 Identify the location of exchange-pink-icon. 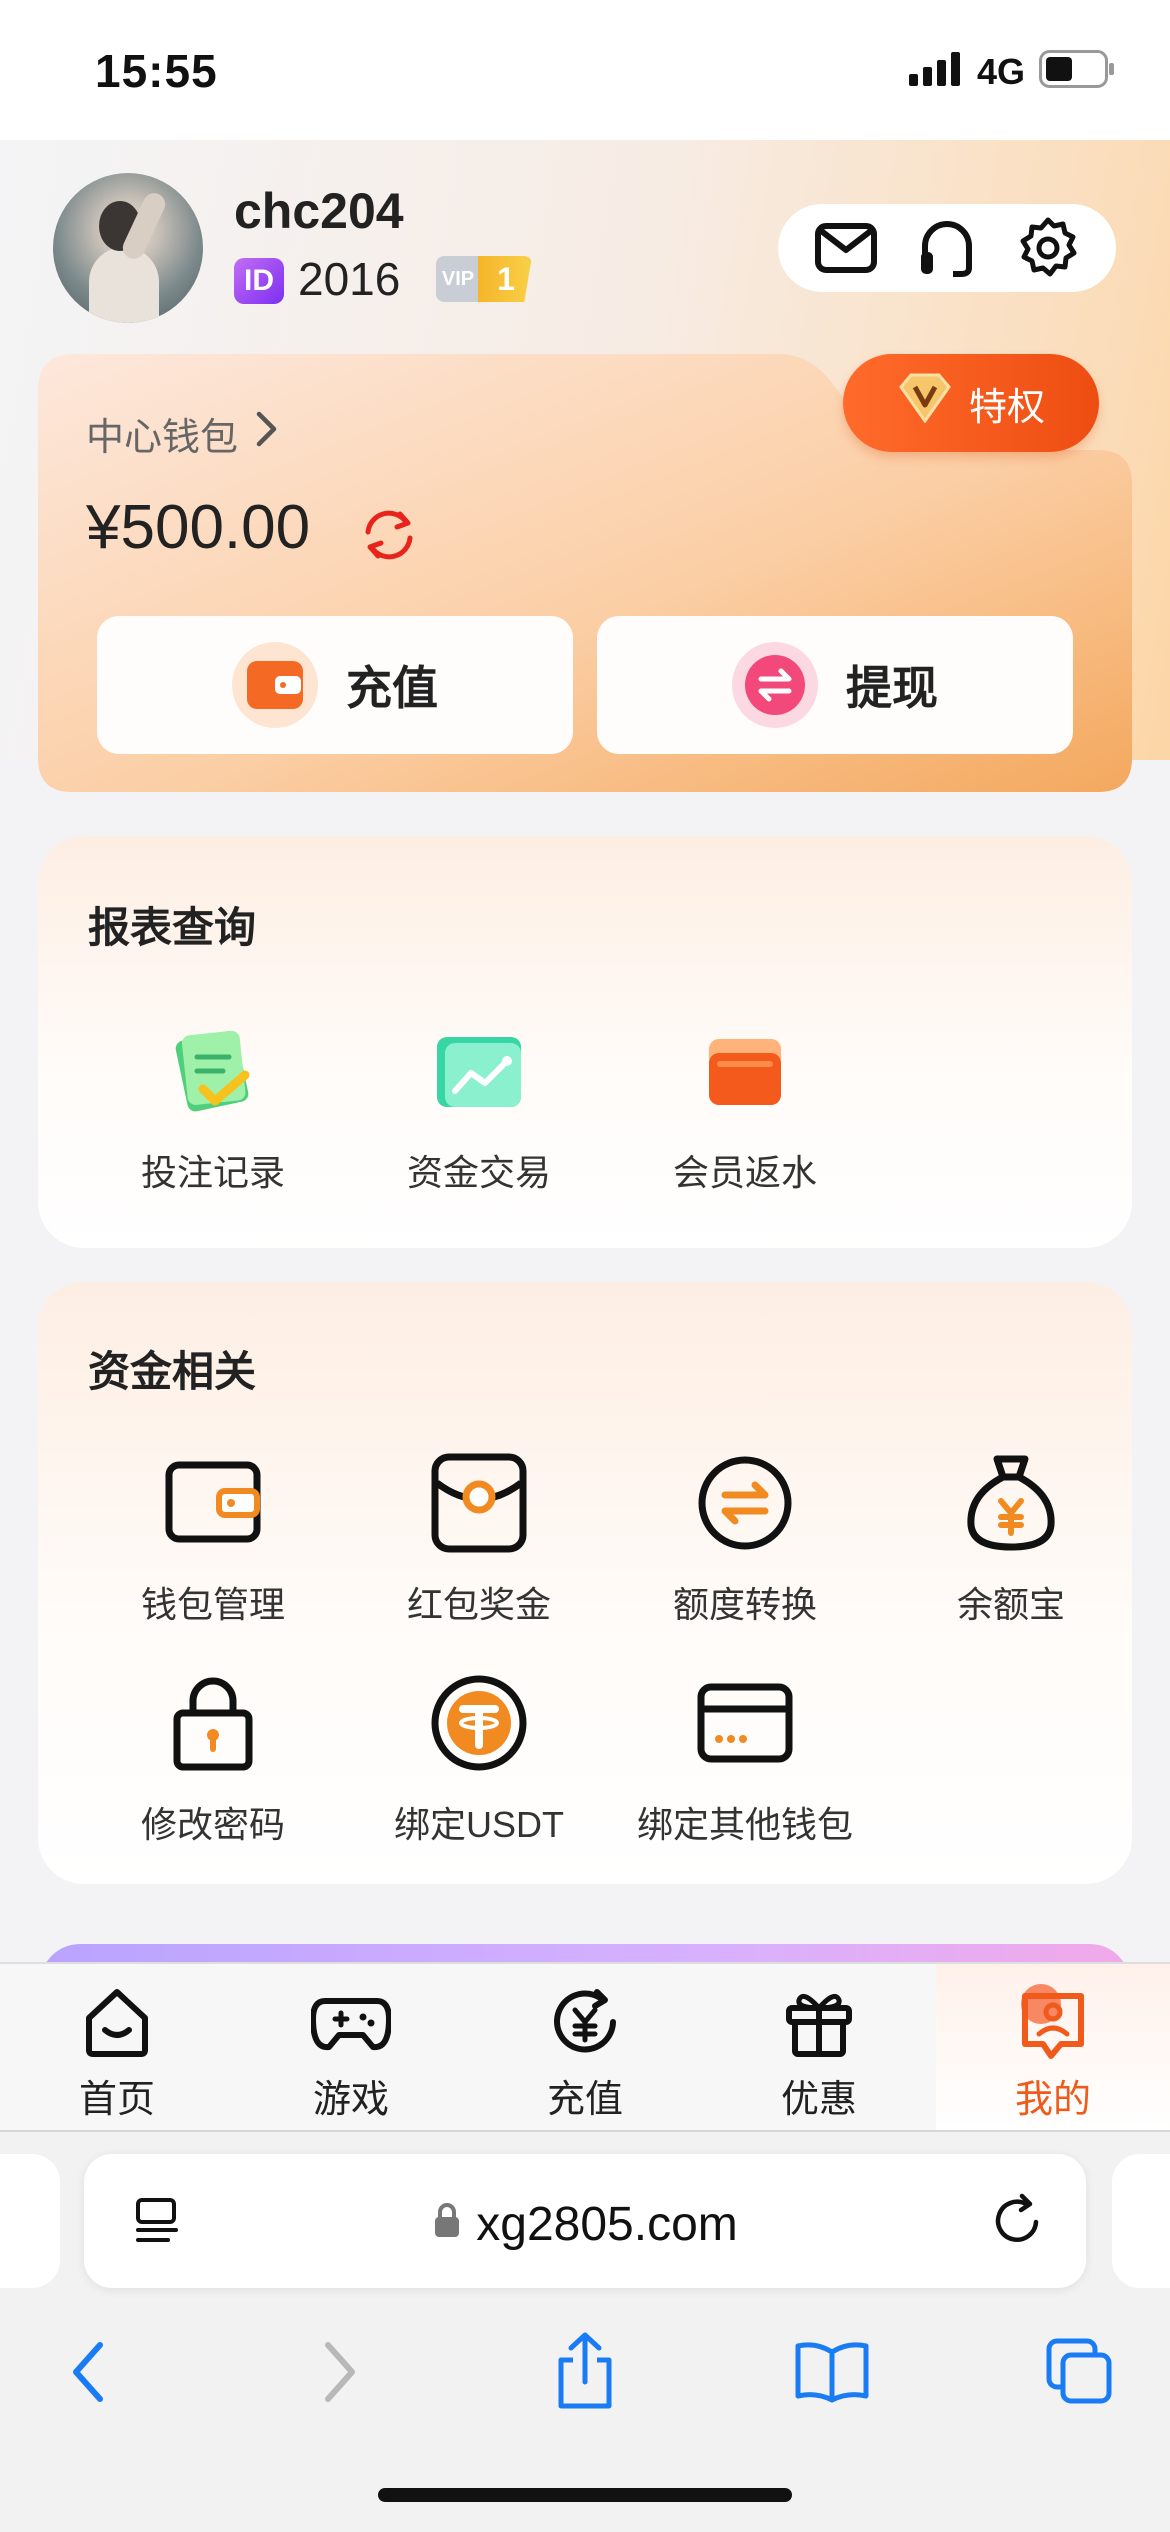
(775, 685).